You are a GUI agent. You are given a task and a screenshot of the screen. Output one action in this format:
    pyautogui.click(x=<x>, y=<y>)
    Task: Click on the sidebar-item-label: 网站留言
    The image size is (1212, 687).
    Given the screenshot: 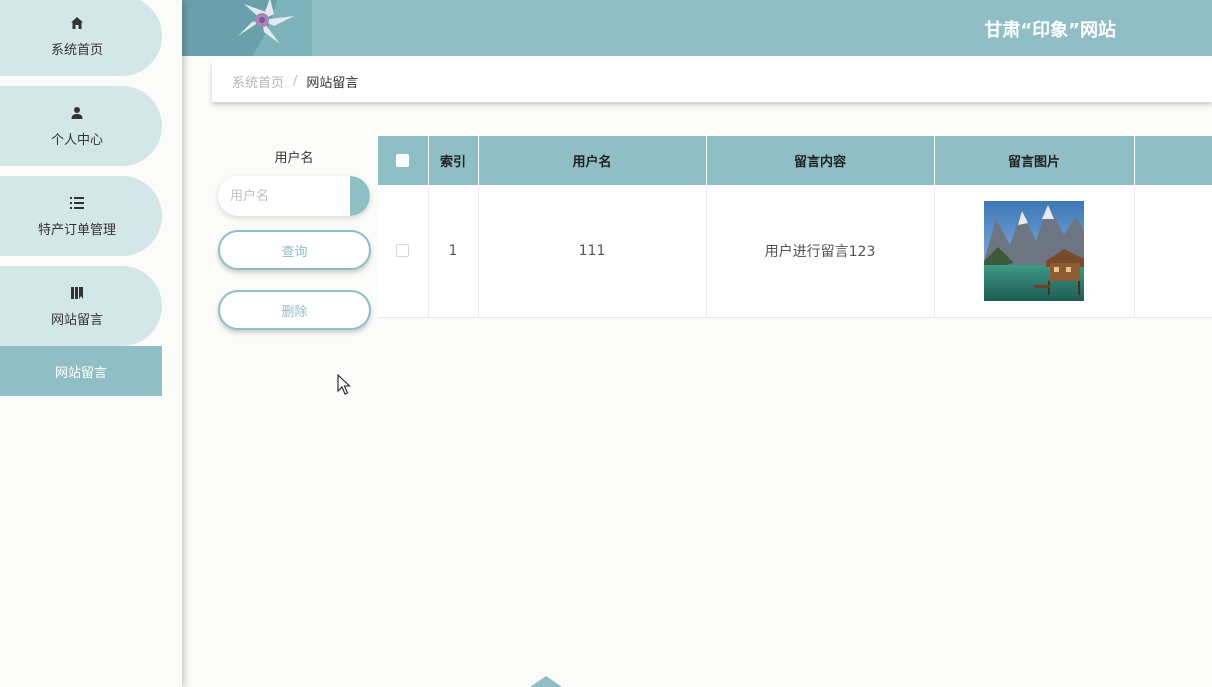 What is the action you would take?
    pyautogui.click(x=76, y=320)
    